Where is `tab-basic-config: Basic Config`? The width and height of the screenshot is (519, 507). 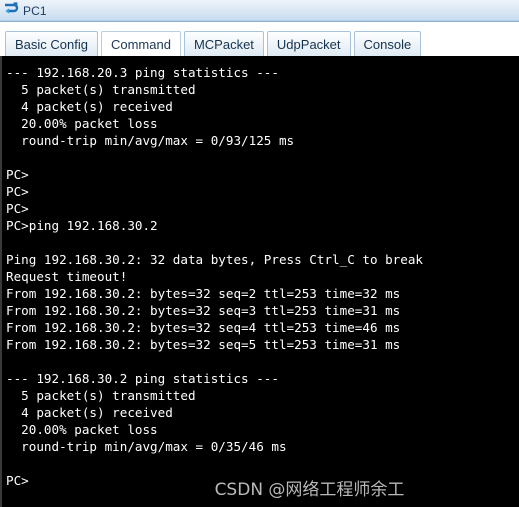 tab-basic-config: Basic Config is located at coordinates (51, 43).